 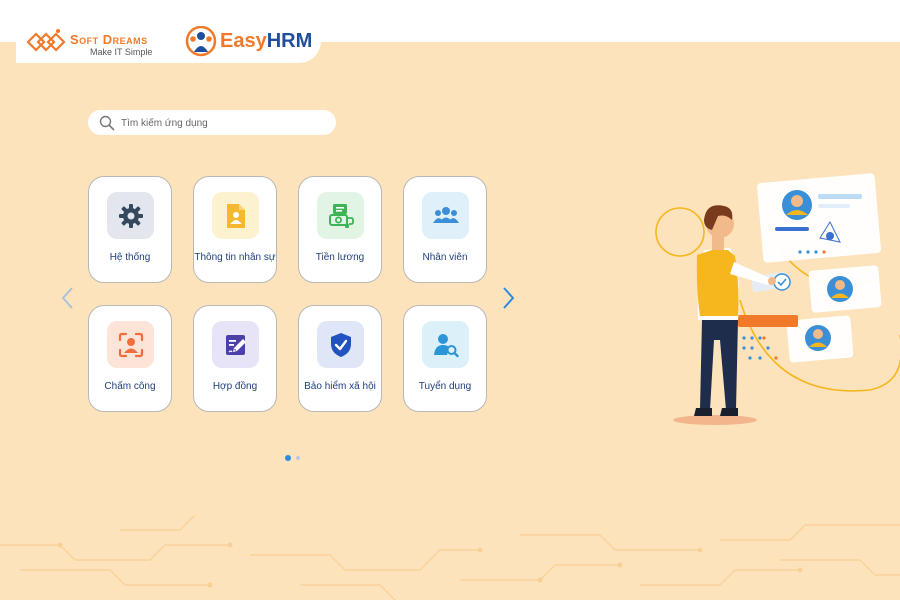 I want to click on app-tile-label: Tiền lương, so click(x=340, y=257).